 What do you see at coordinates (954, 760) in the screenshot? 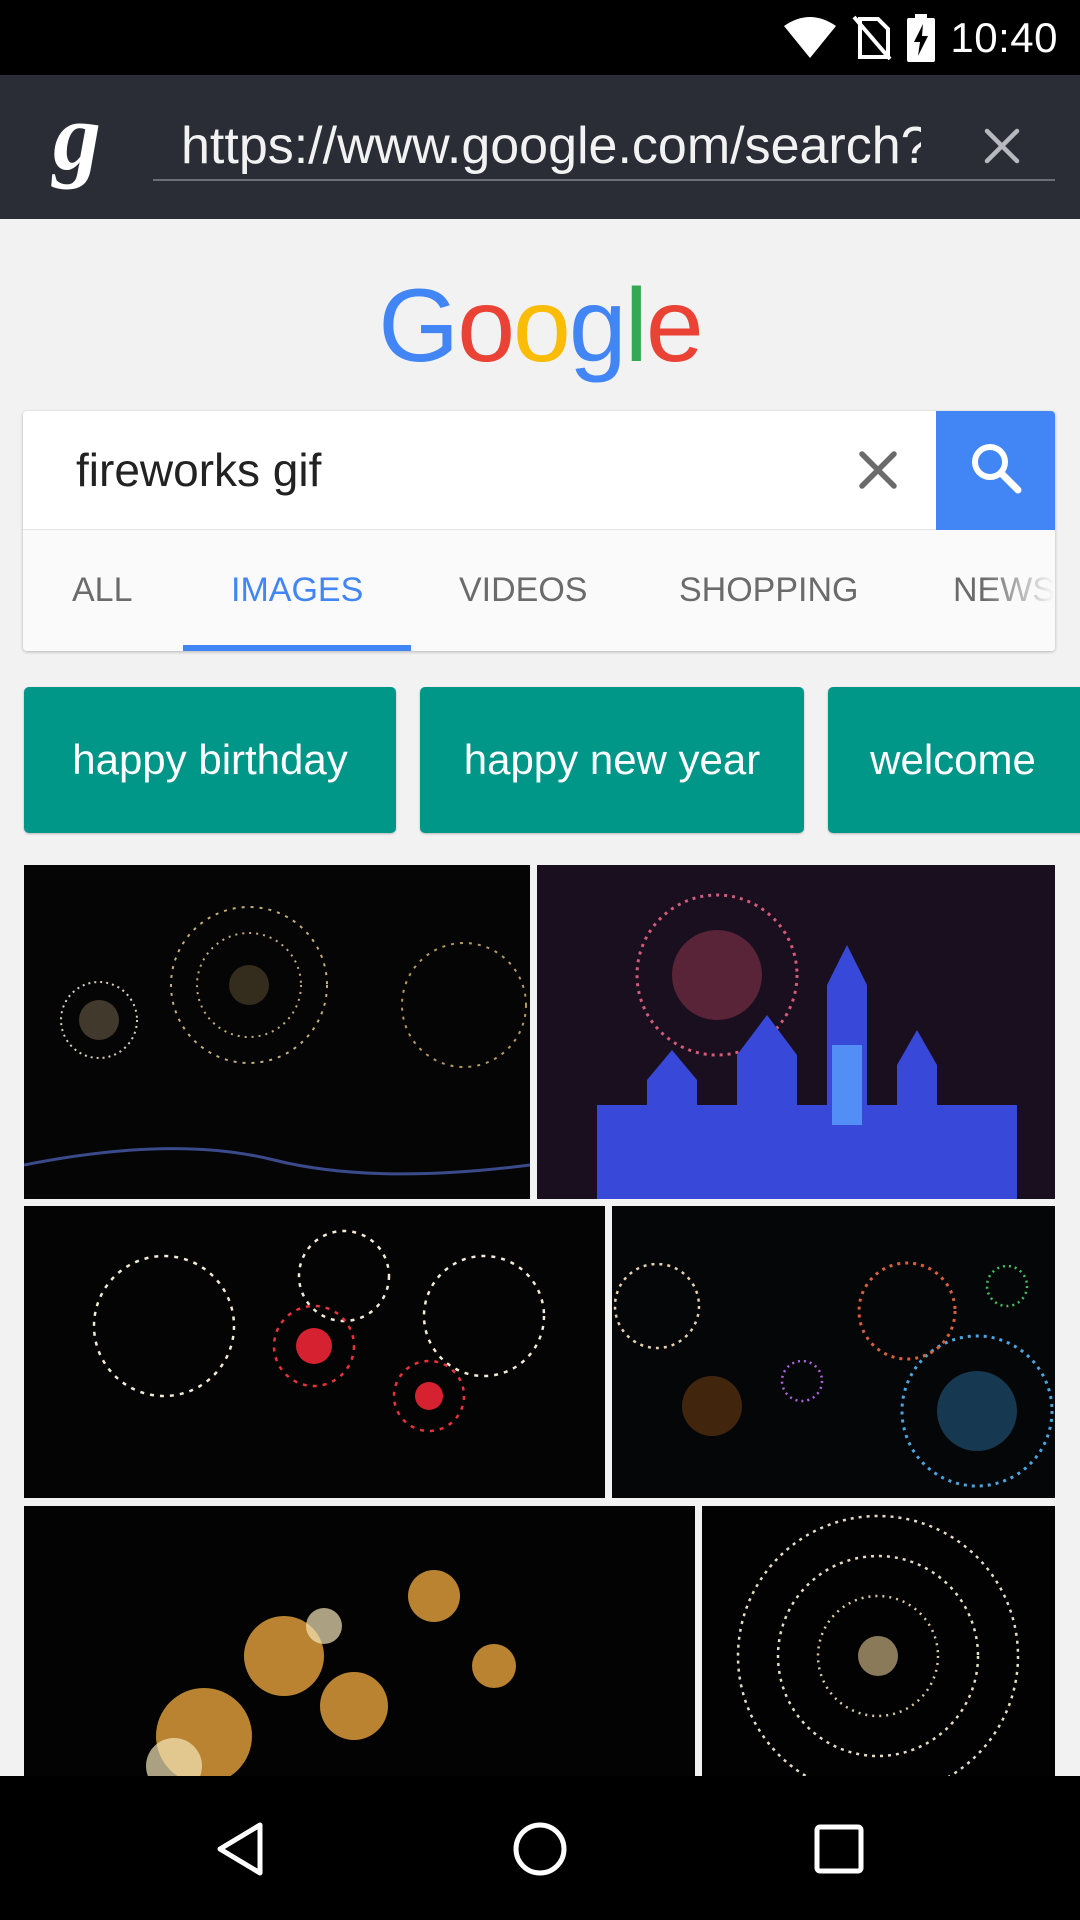
I see `suggestion-chip: welcome` at bounding box center [954, 760].